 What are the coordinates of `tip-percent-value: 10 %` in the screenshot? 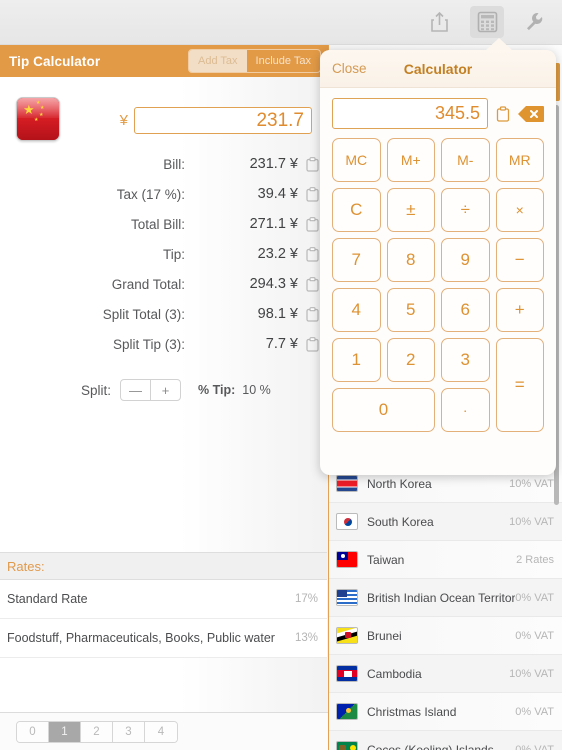 It's located at (256, 390).